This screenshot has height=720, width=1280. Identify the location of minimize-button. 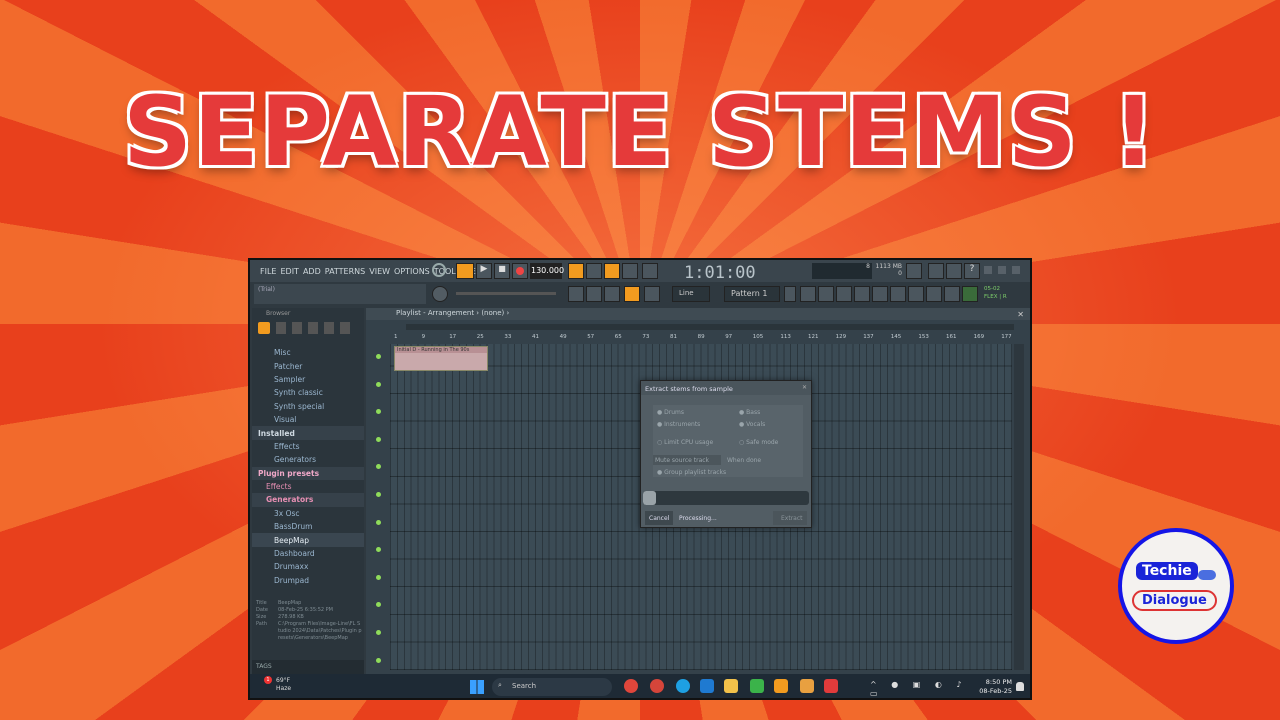
(988, 270).